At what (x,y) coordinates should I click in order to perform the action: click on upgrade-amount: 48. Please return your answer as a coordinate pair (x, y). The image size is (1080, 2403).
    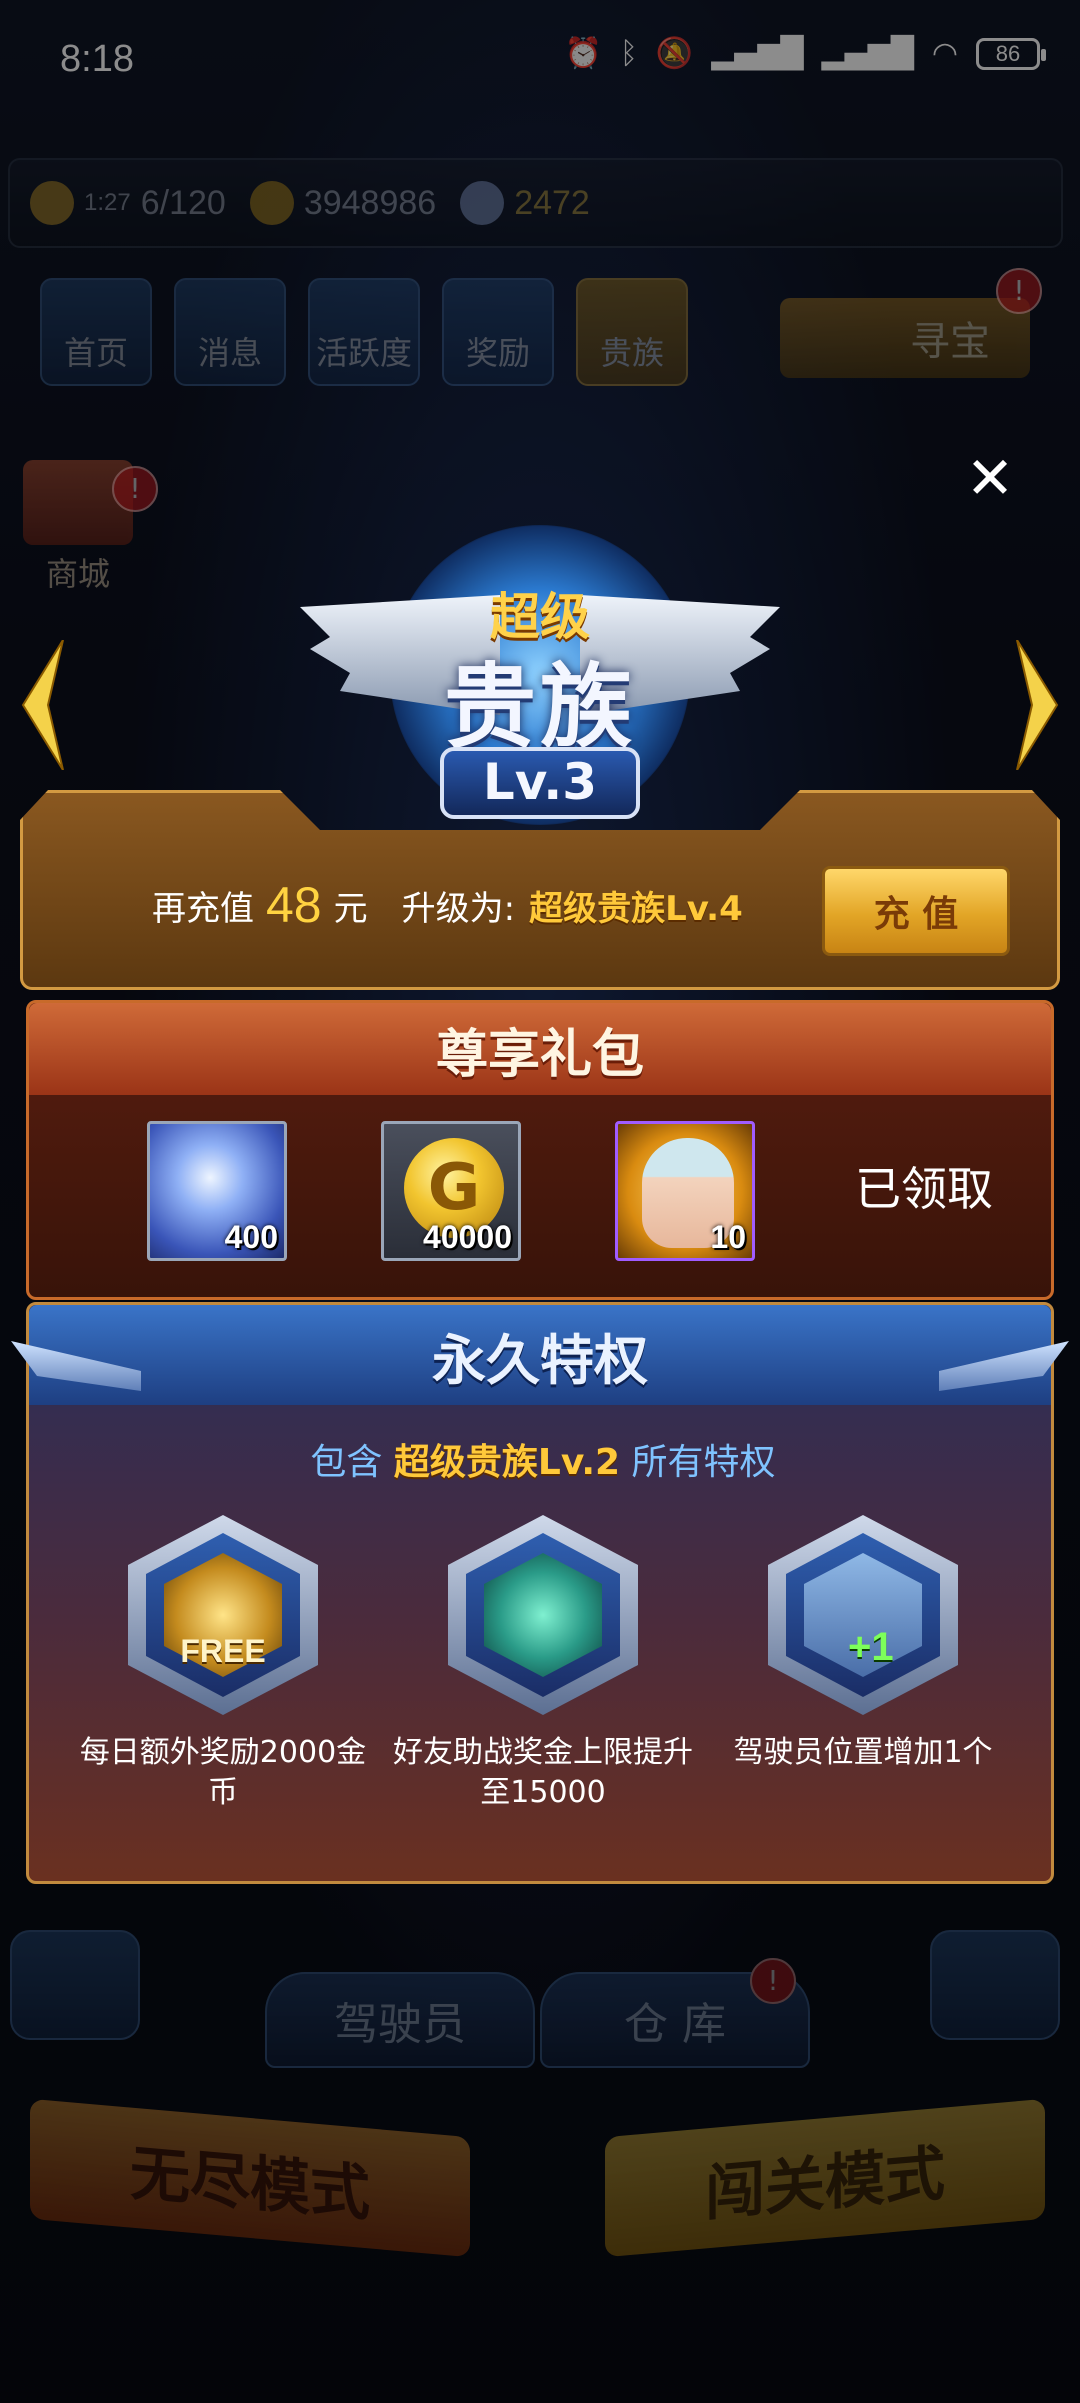
    Looking at the image, I should click on (294, 905).